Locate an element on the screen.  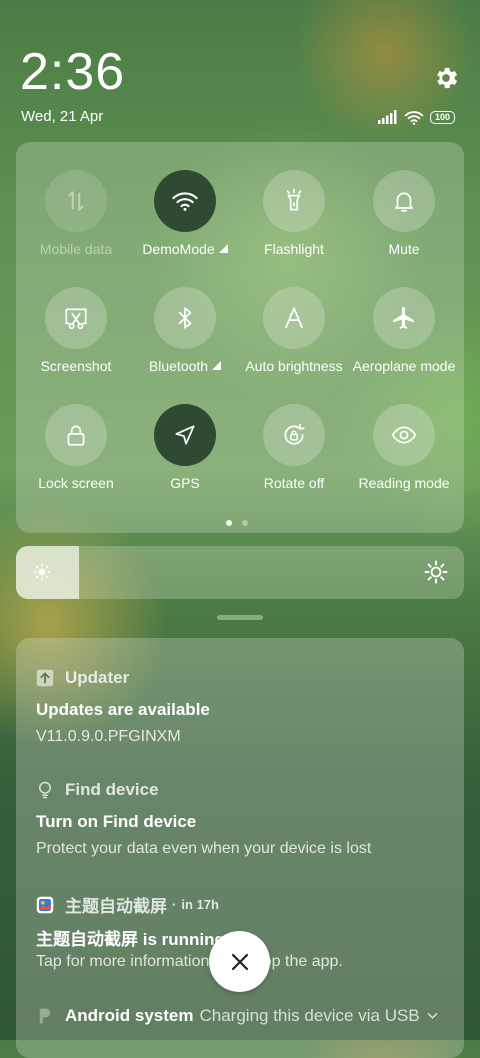
notification-body: V11.0.9.0.PFGINXM is located at coordinates (108, 737).